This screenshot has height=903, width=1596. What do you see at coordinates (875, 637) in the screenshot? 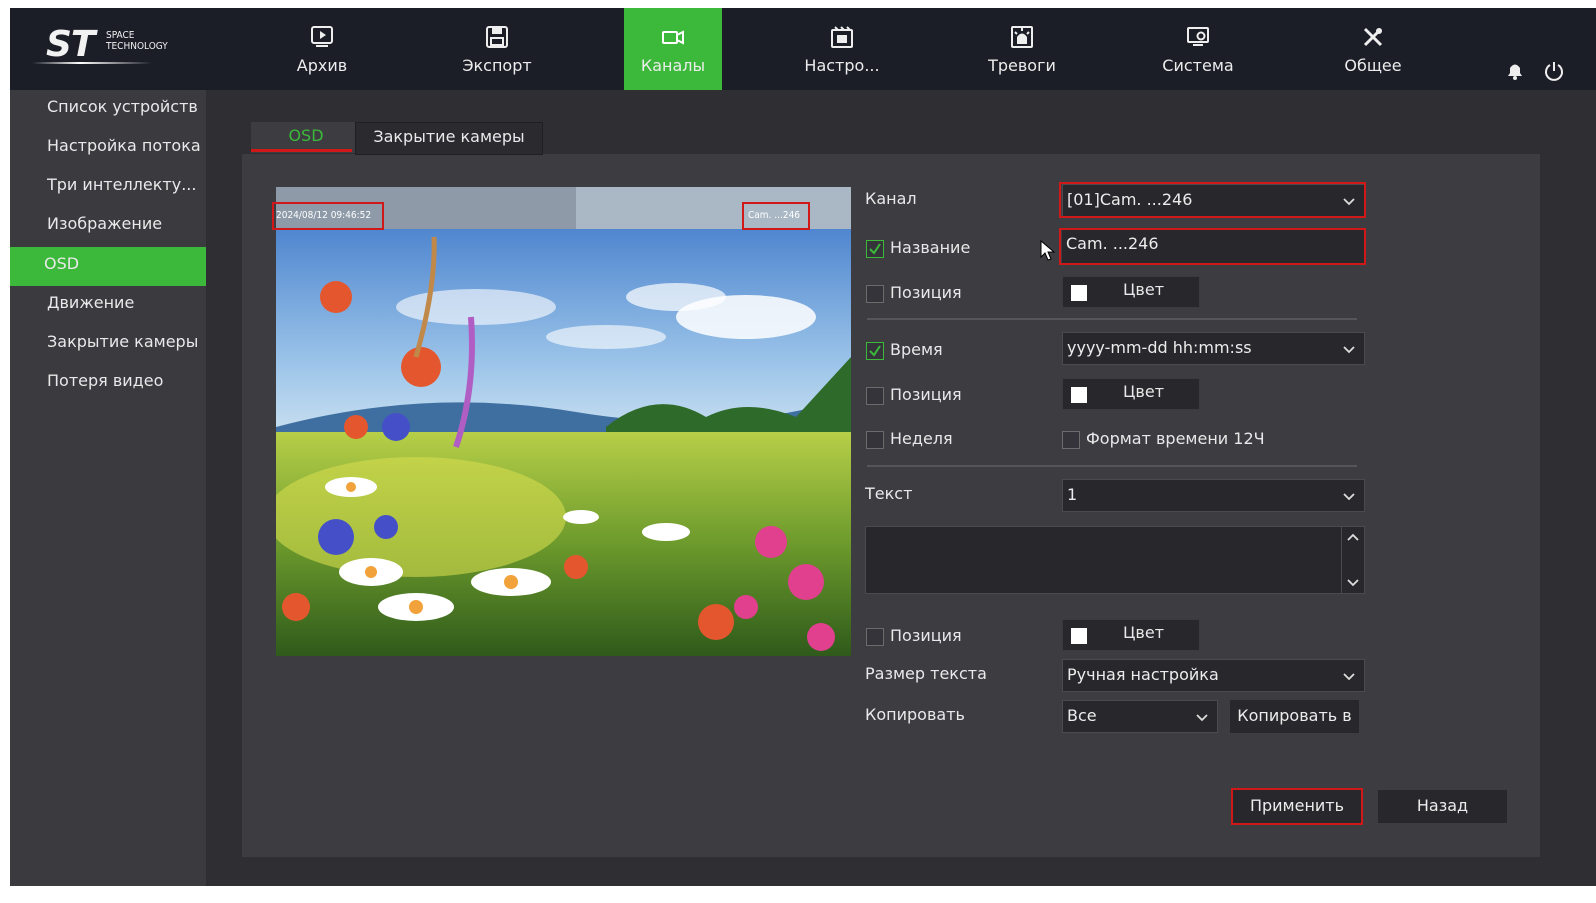
I see `text-position-checkbox` at bounding box center [875, 637].